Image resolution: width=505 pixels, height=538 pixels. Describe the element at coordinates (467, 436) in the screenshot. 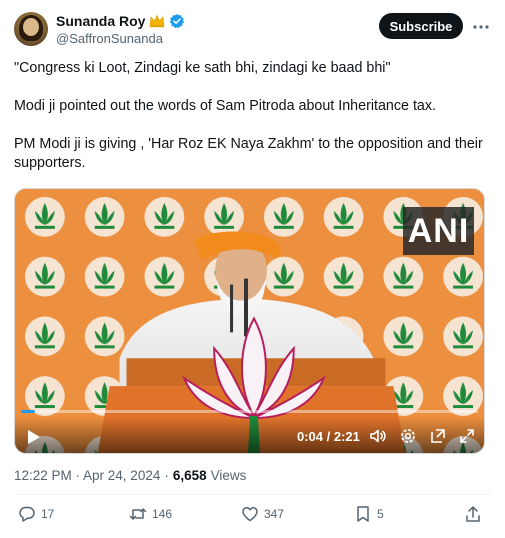

I see `fullscreen-icon` at that location.